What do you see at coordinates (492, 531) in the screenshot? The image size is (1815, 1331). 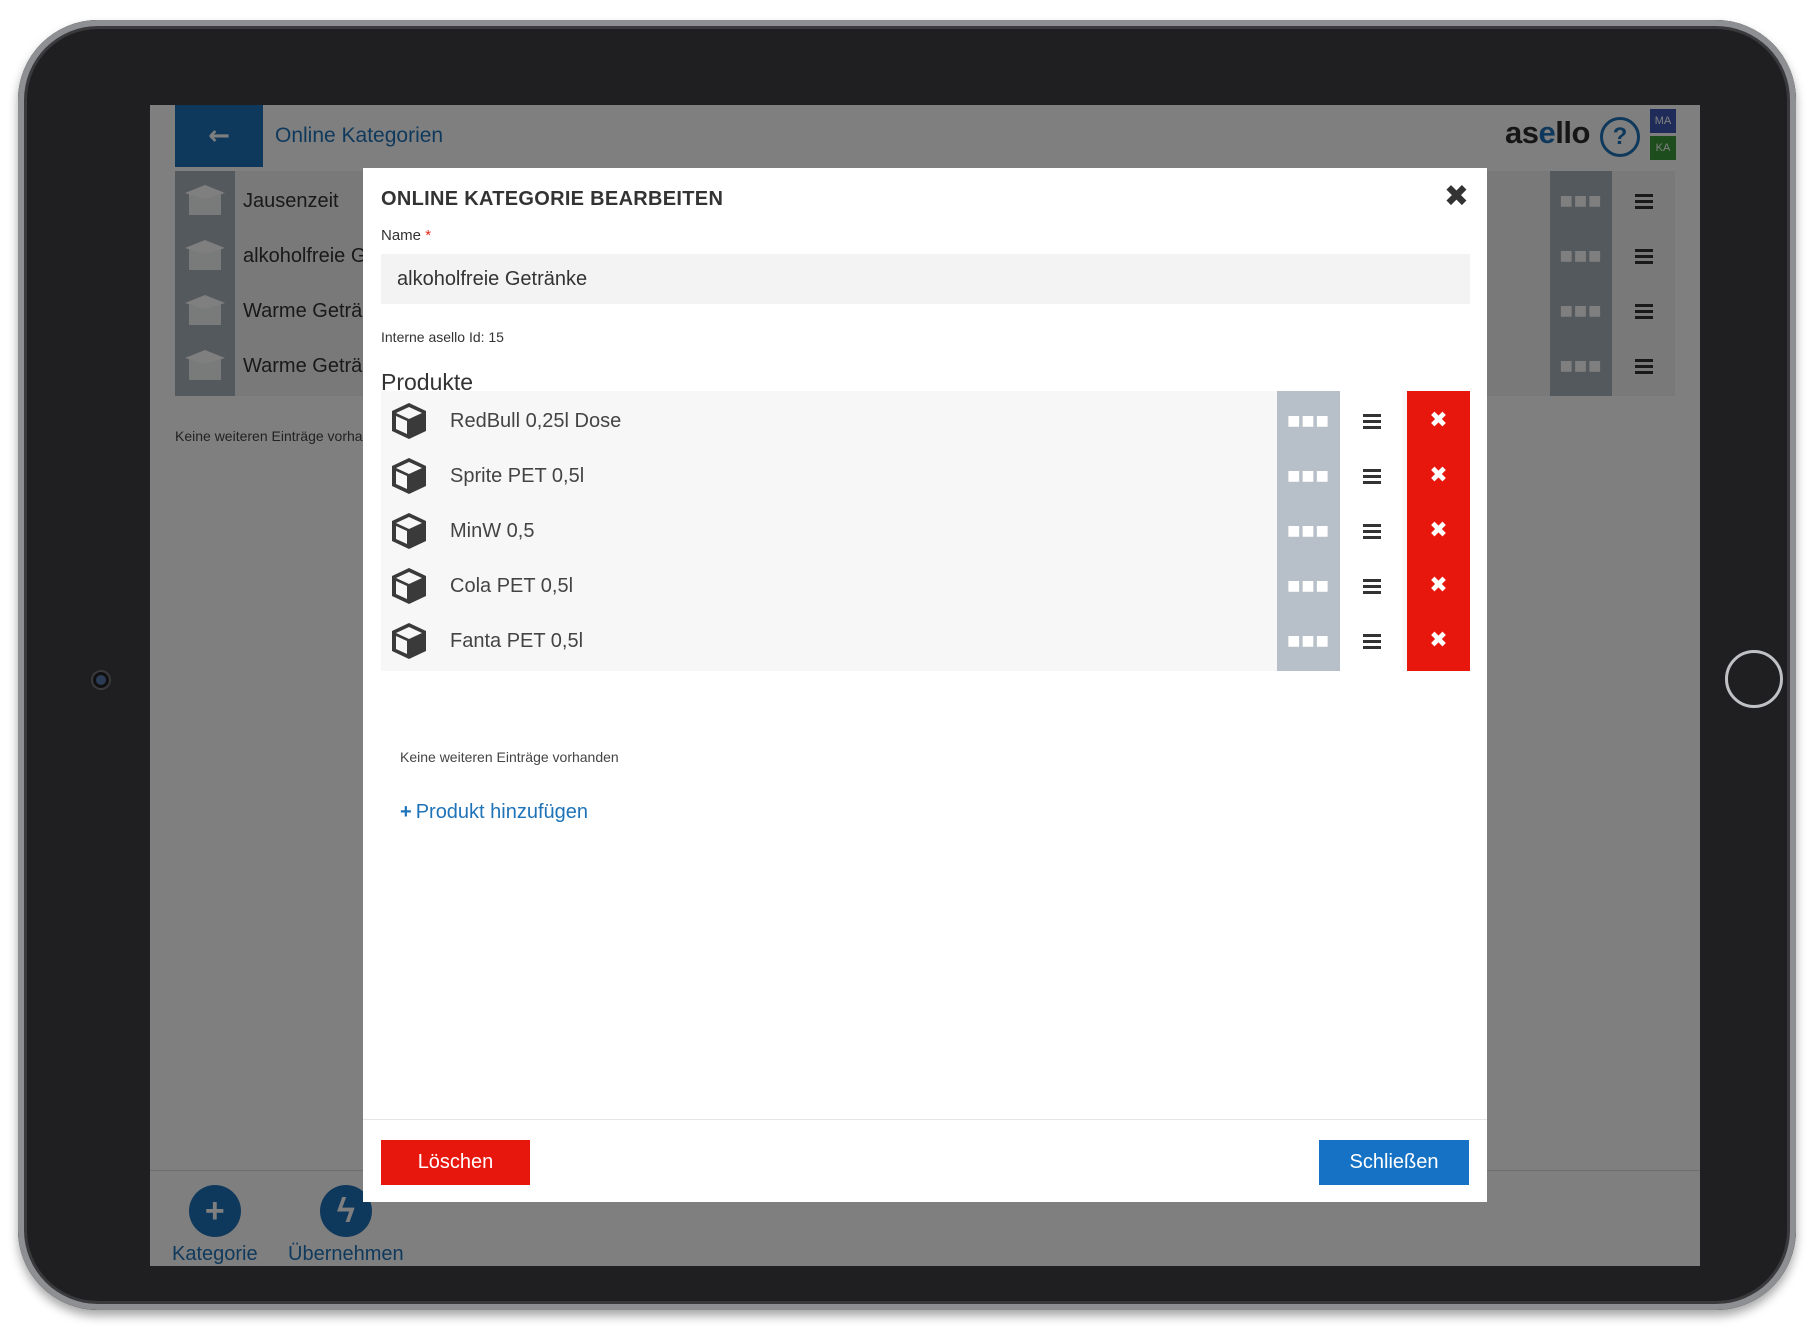 I see `product-label: MinW 0,5` at bounding box center [492, 531].